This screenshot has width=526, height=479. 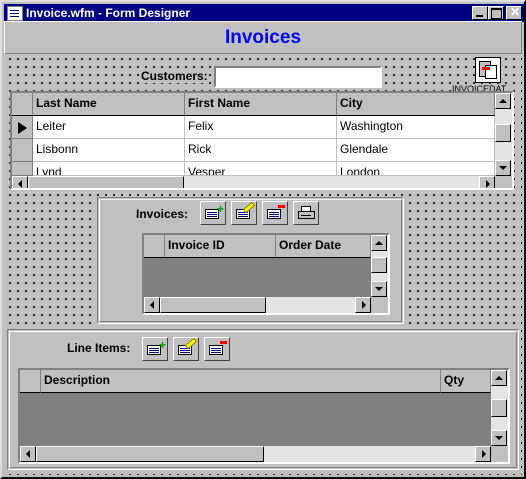 I want to click on table-cell: Felix, so click(x=261, y=127).